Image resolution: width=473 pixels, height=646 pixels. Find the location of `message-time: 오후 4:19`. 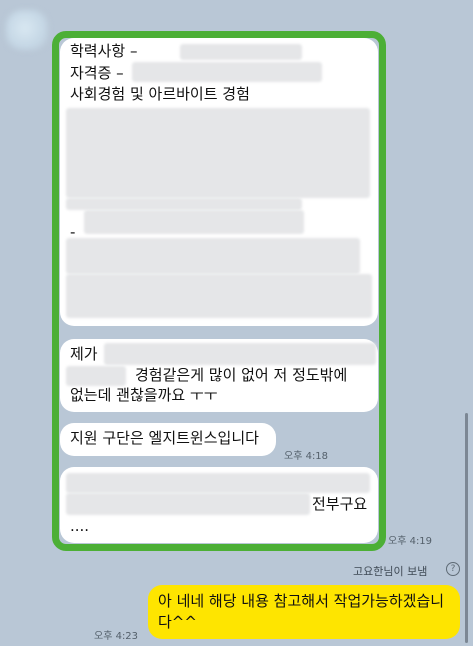

message-time: 오후 4:19 is located at coordinates (410, 541).